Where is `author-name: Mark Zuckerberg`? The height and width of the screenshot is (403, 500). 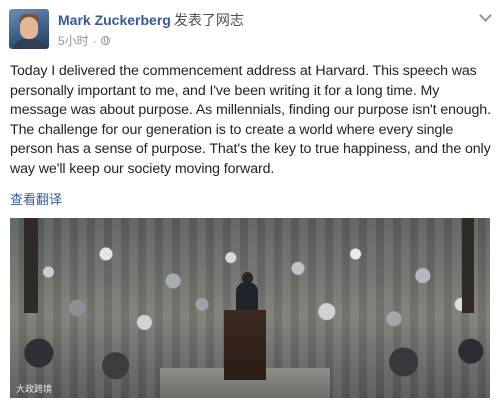 author-name: Mark Zuckerberg is located at coordinates (114, 20).